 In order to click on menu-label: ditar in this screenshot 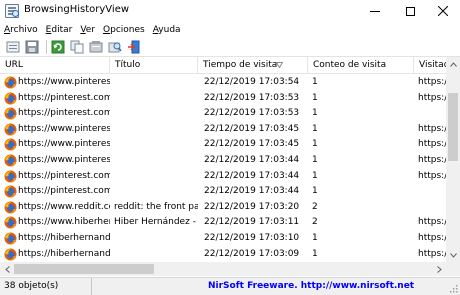, I will do `click(62, 29)`.